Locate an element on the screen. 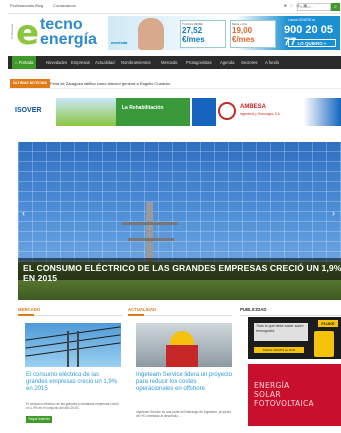  logo-letter: e is located at coordinates (28, 33).